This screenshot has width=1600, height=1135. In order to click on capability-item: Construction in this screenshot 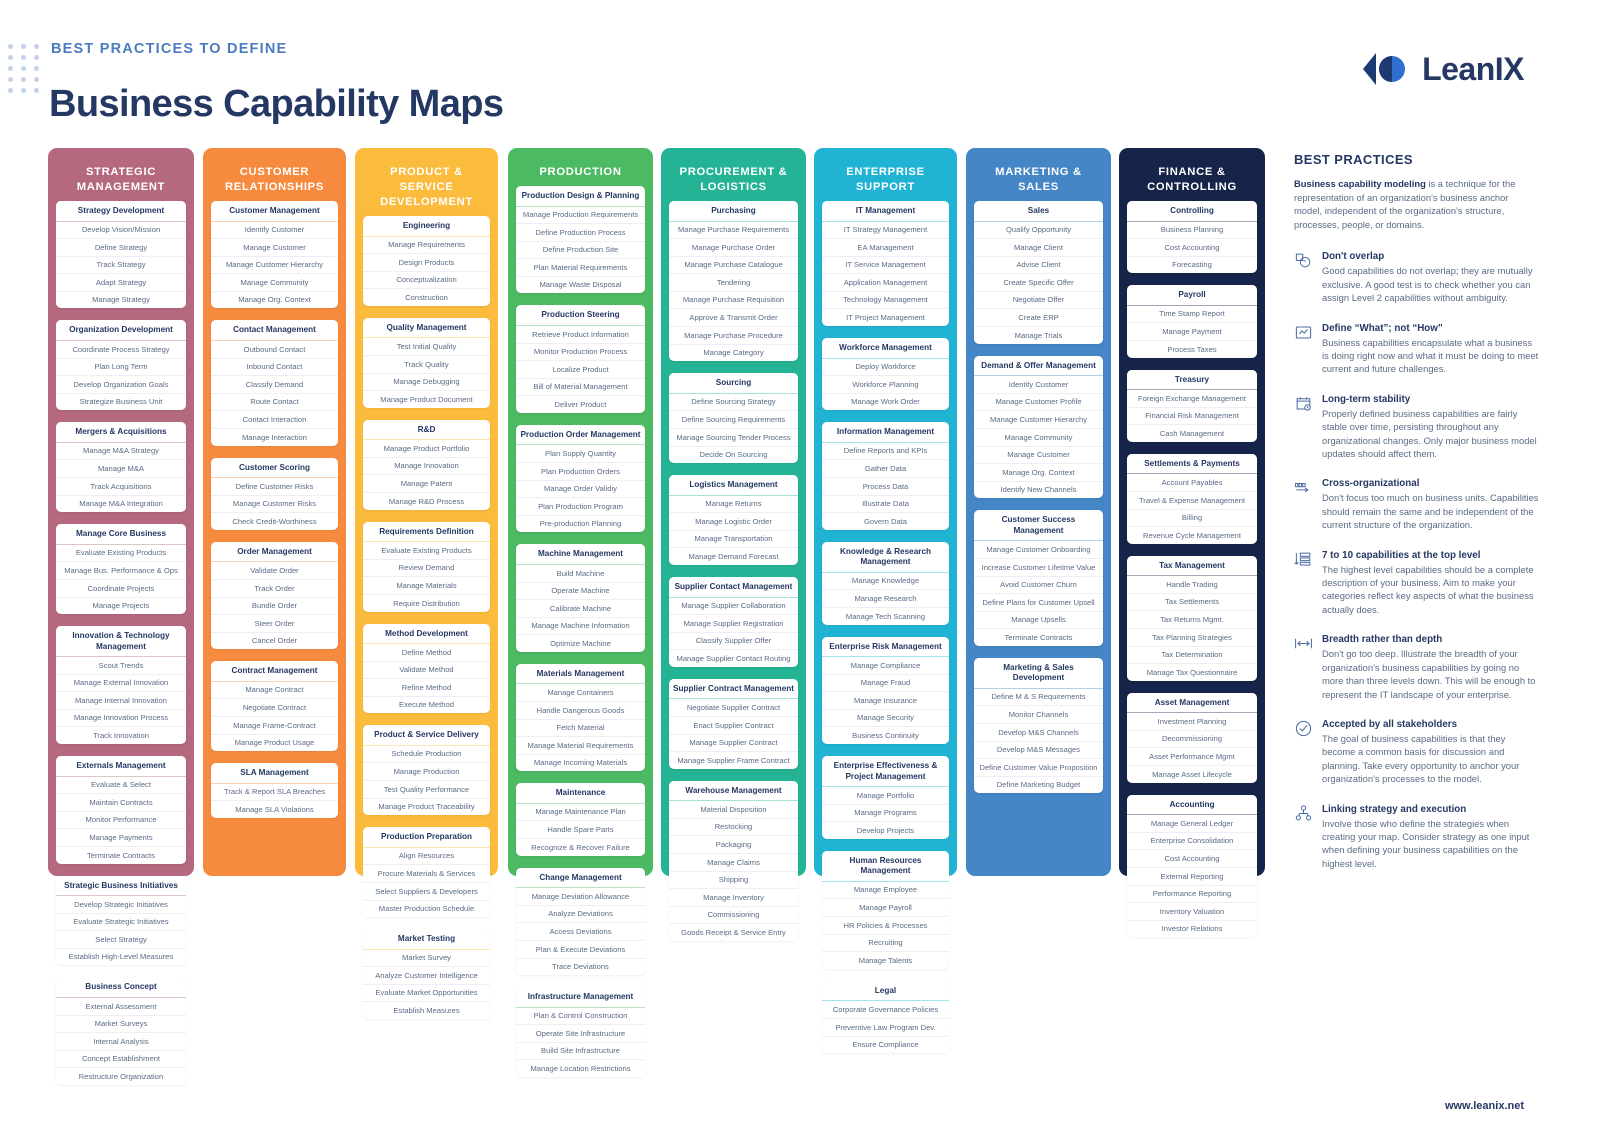, I will do `click(426, 297)`.